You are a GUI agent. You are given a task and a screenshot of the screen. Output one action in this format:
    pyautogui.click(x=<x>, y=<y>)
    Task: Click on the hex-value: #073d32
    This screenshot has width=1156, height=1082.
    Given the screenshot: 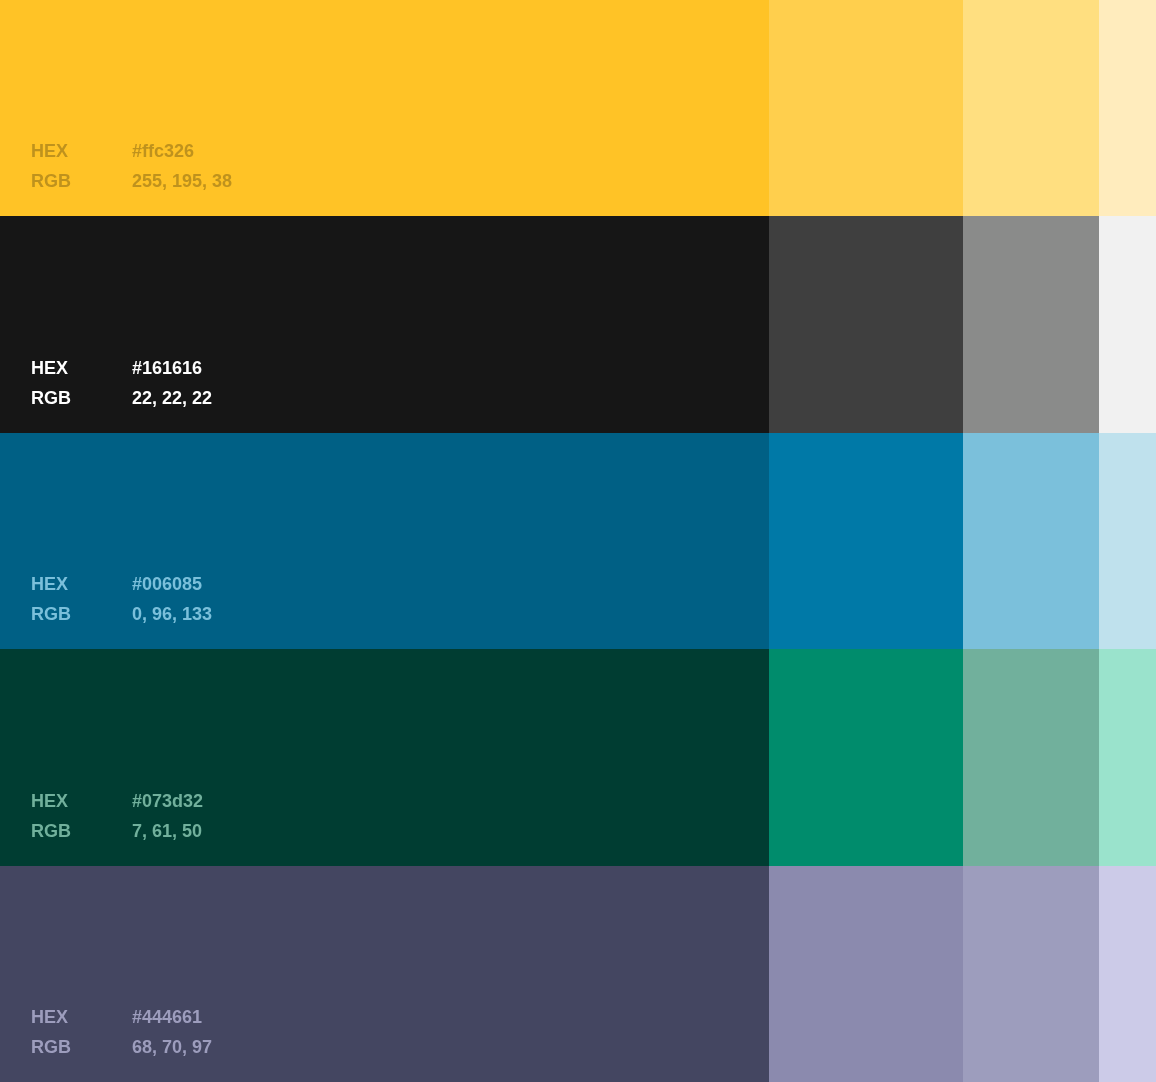 What is the action you would take?
    pyautogui.click(x=168, y=801)
    